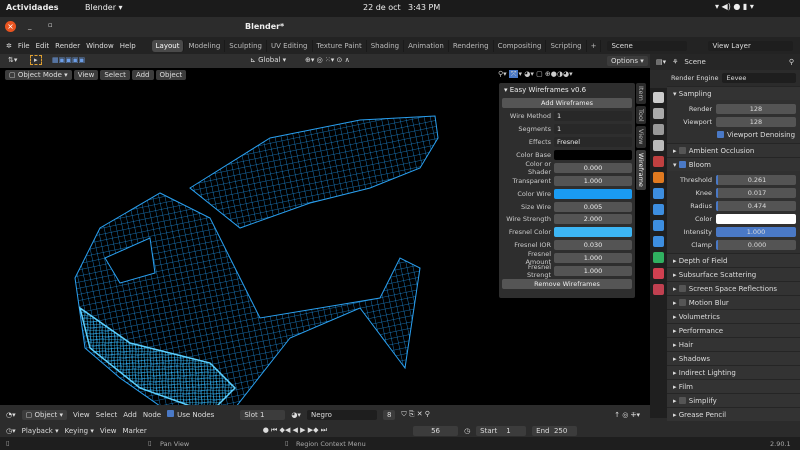 The width and height of the screenshot is (800, 450). Describe the element at coordinates (733, 386) in the screenshot. I see `properties-section: ▸ Film` at that location.